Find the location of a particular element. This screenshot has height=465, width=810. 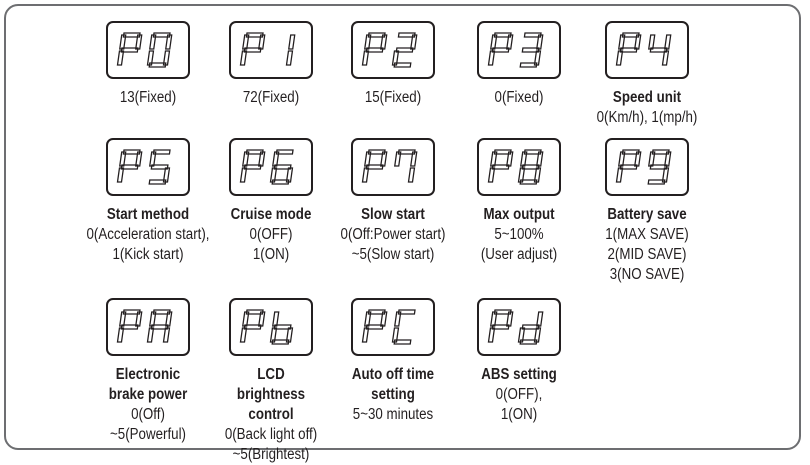

parameter-title: LCD brightness control is located at coordinates (271, 394).